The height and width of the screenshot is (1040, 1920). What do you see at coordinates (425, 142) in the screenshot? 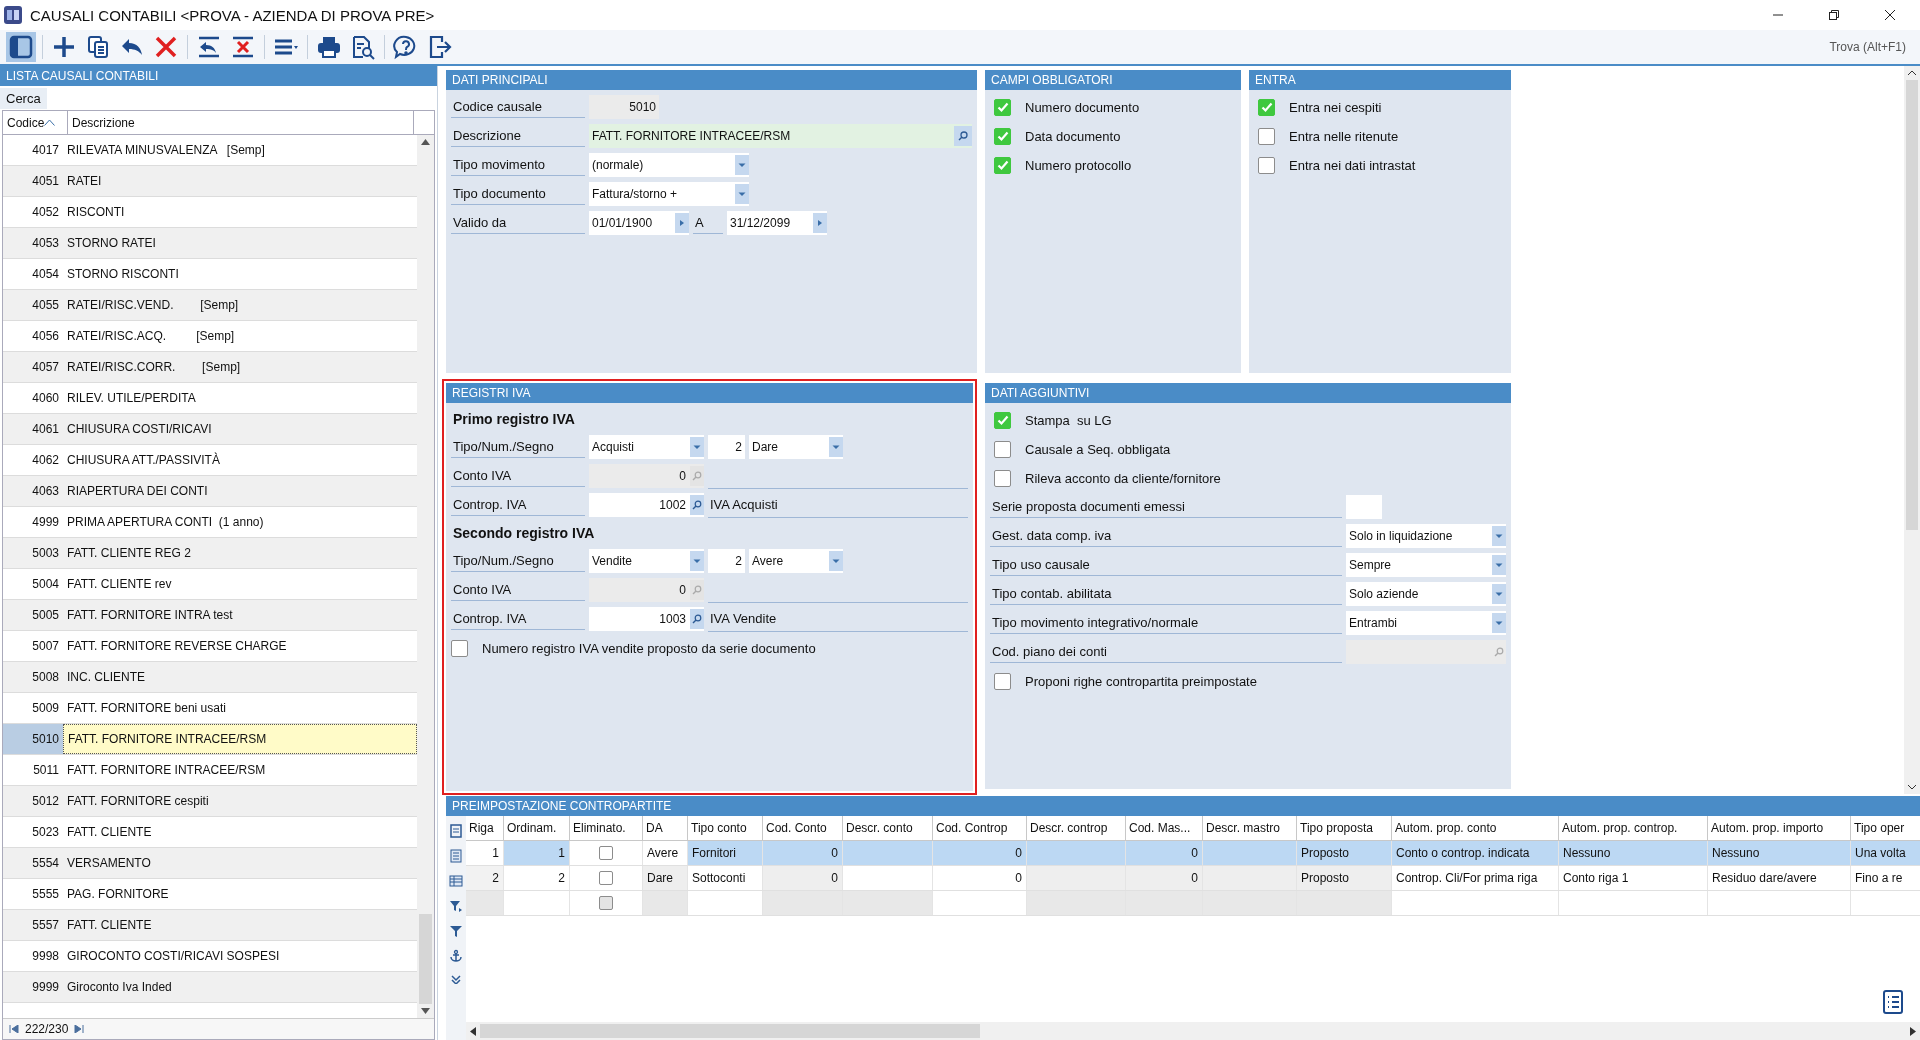
I see `scroll-up-icon` at bounding box center [425, 142].